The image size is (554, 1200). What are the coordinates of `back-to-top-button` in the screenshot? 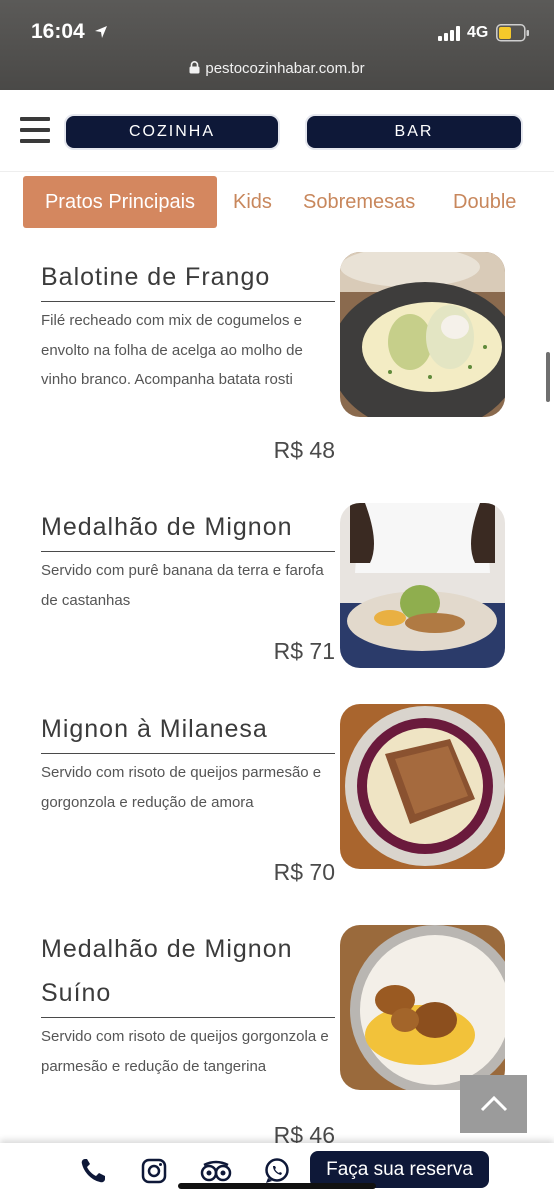 It's located at (493, 1104).